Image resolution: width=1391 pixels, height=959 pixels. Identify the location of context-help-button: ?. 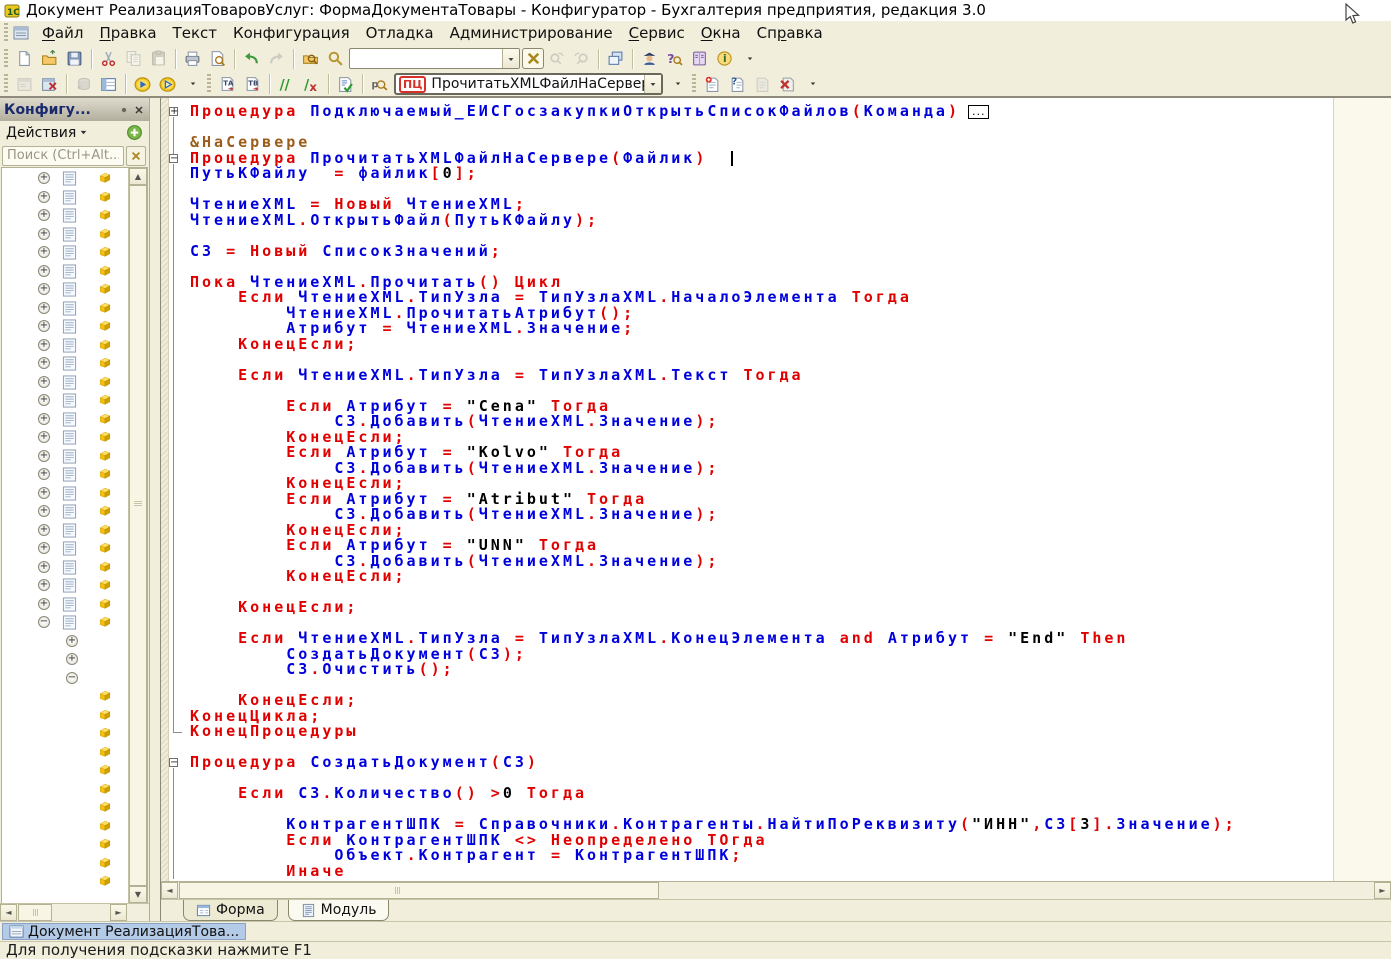
(674, 58).